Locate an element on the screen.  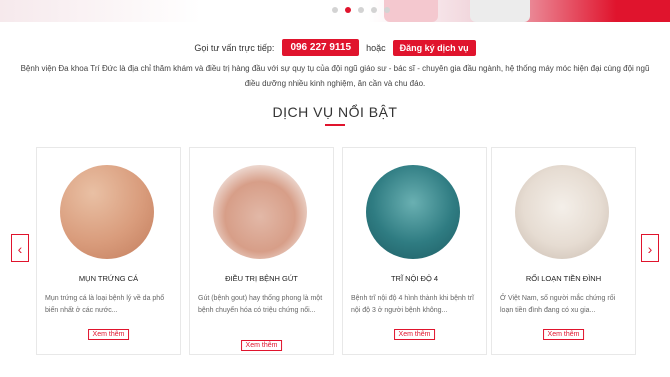
section-title: DỊCH VỤ NỔI BẬT is located at coordinates (335, 112).